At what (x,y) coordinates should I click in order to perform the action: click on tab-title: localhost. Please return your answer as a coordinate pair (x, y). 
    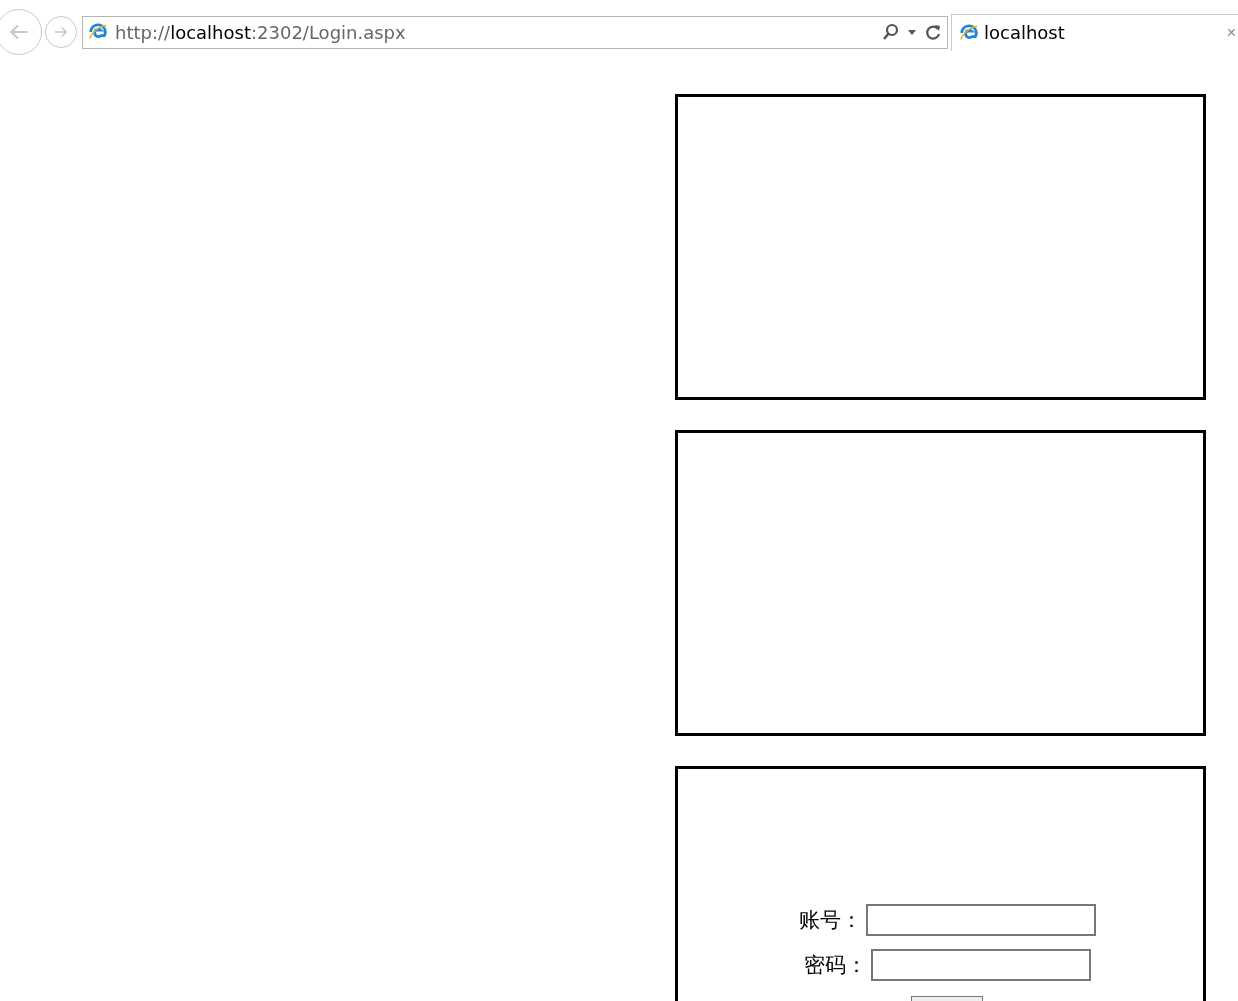
    Looking at the image, I should click on (1025, 32).